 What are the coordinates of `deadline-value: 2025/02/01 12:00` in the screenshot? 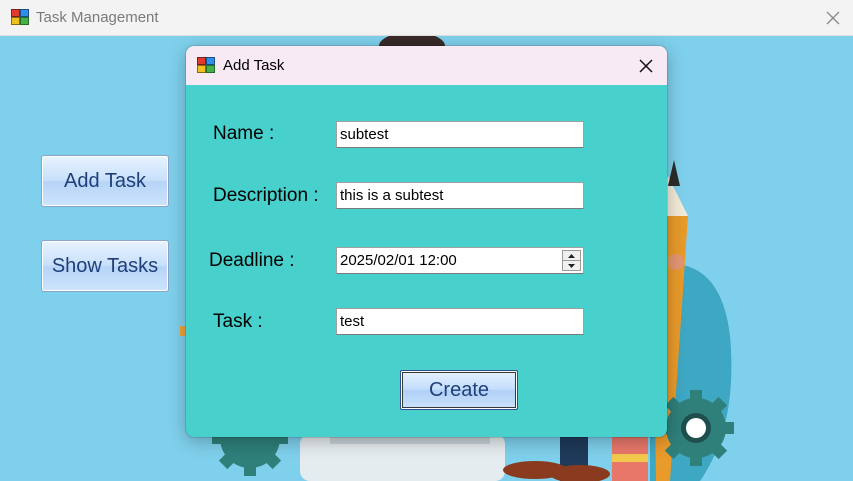 It's located at (398, 260).